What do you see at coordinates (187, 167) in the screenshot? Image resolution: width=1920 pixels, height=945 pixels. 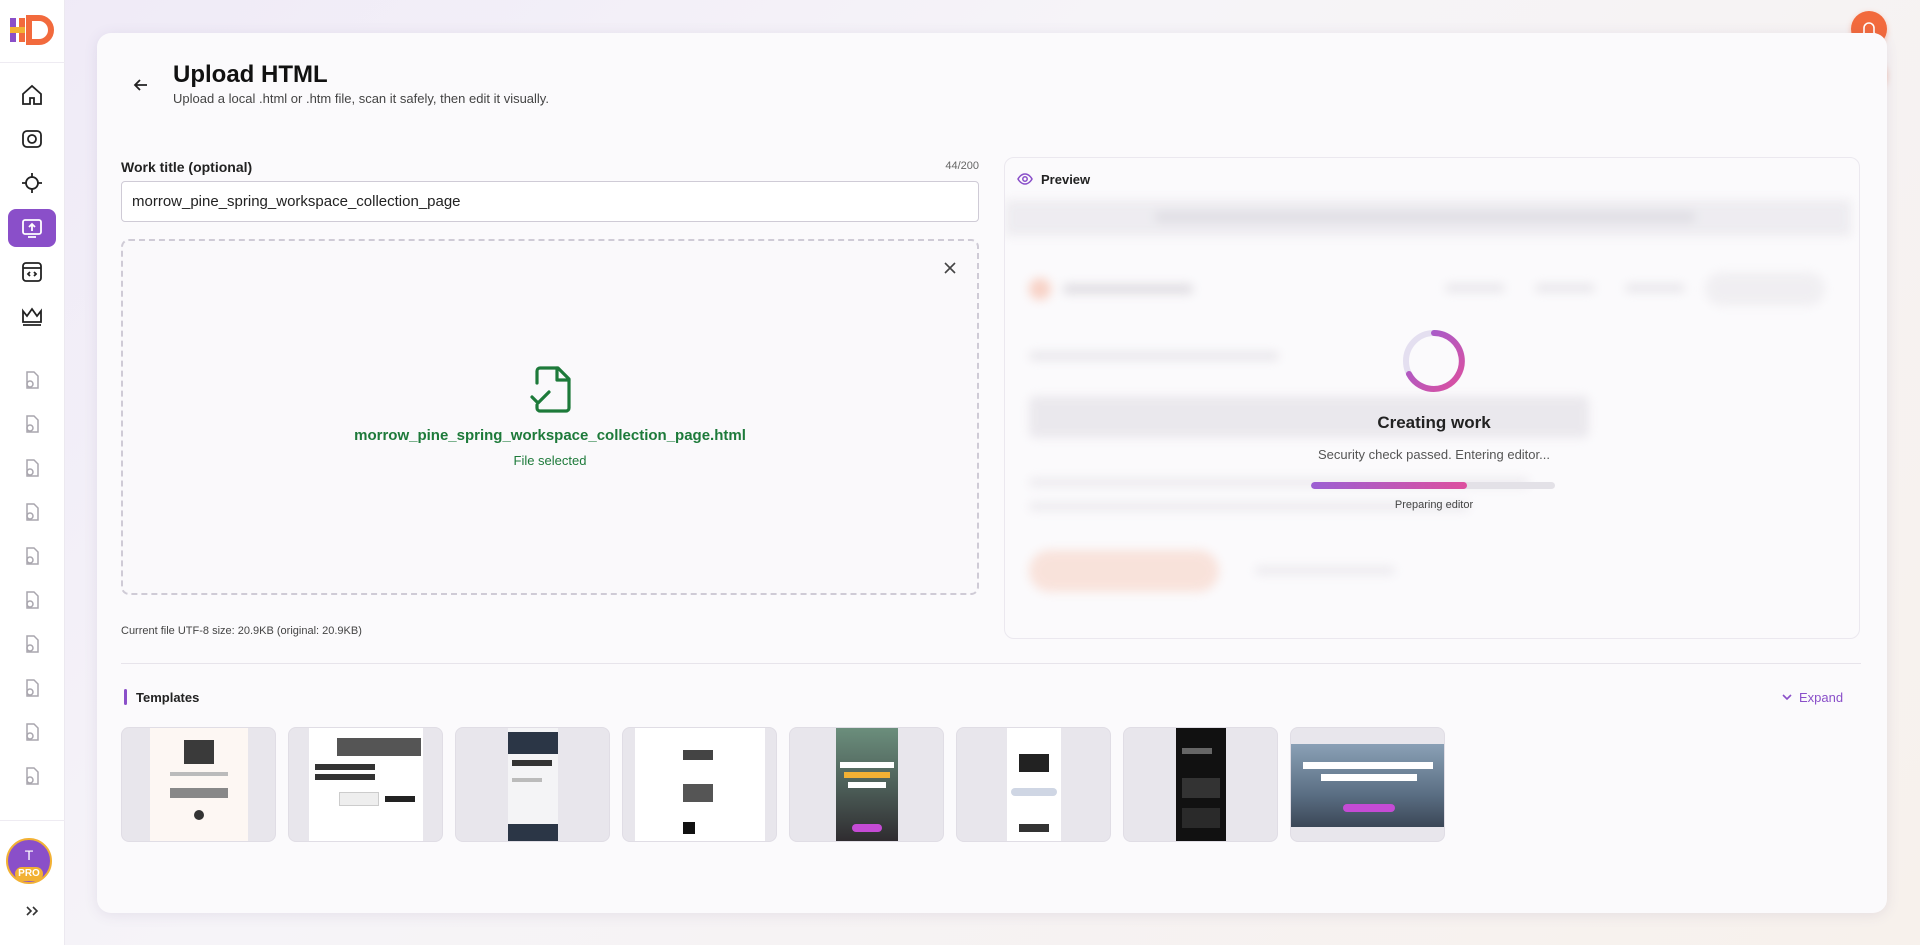 I see `work-title-label: Work title (optional)` at bounding box center [187, 167].